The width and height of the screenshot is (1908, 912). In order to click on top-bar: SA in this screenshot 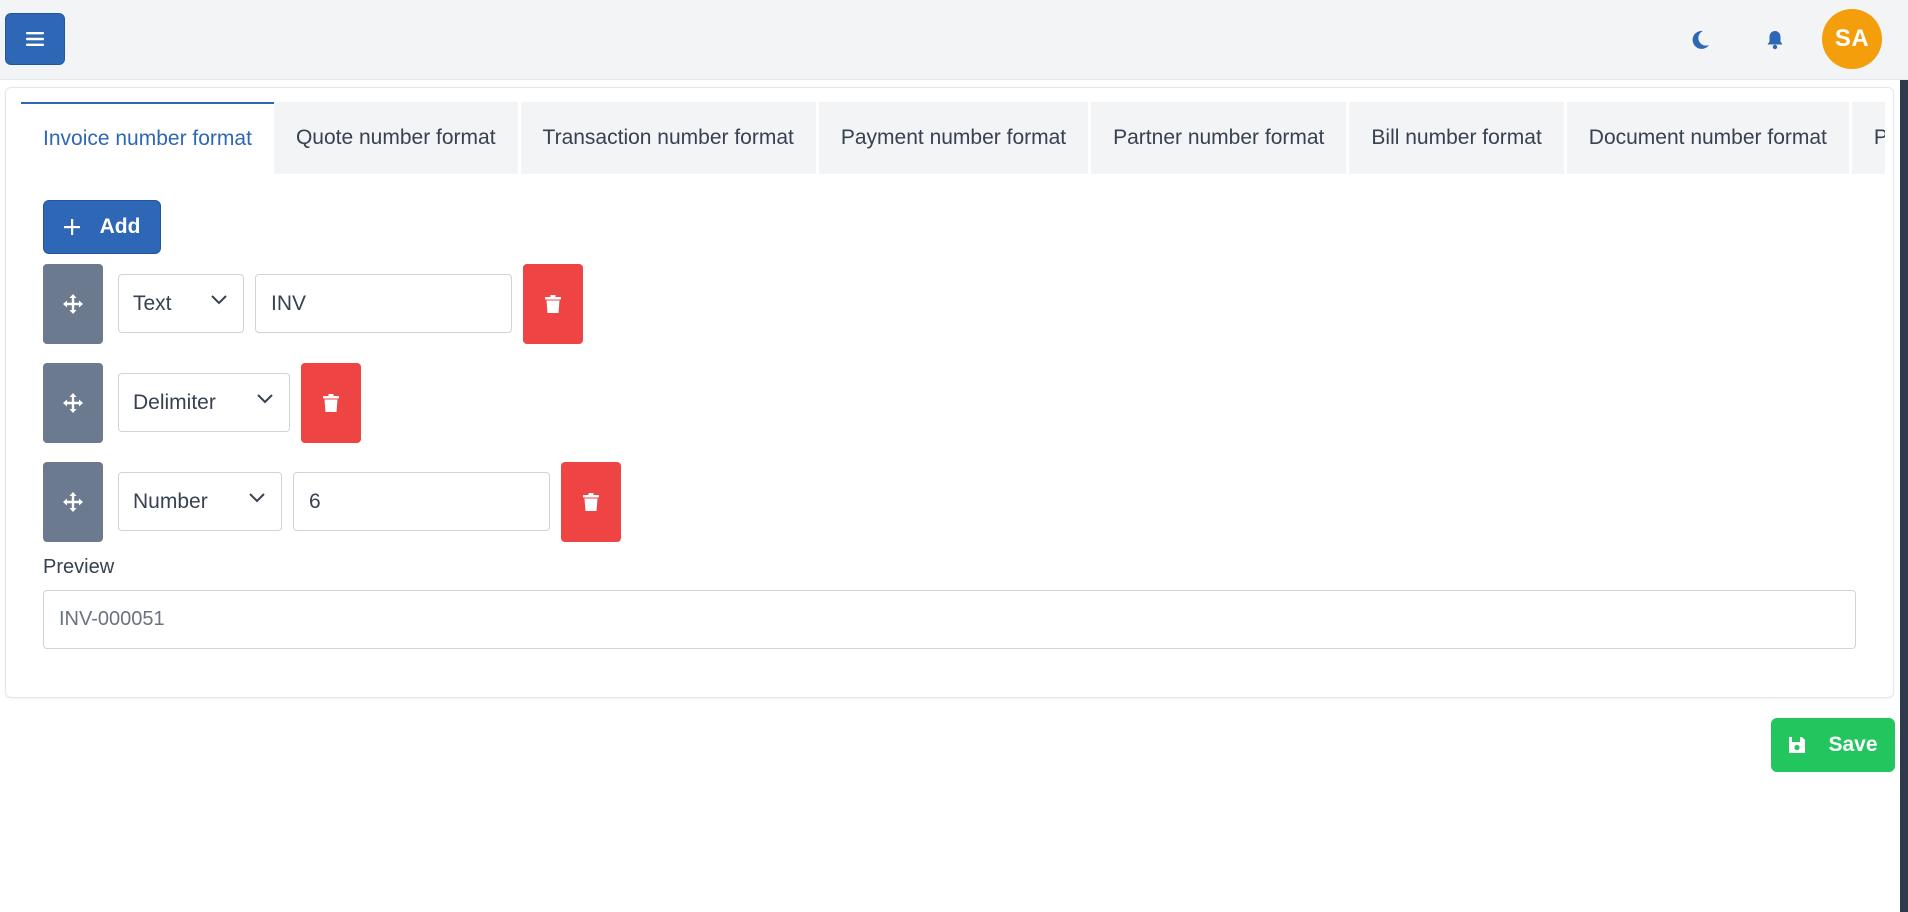, I will do `click(954, 40)`.